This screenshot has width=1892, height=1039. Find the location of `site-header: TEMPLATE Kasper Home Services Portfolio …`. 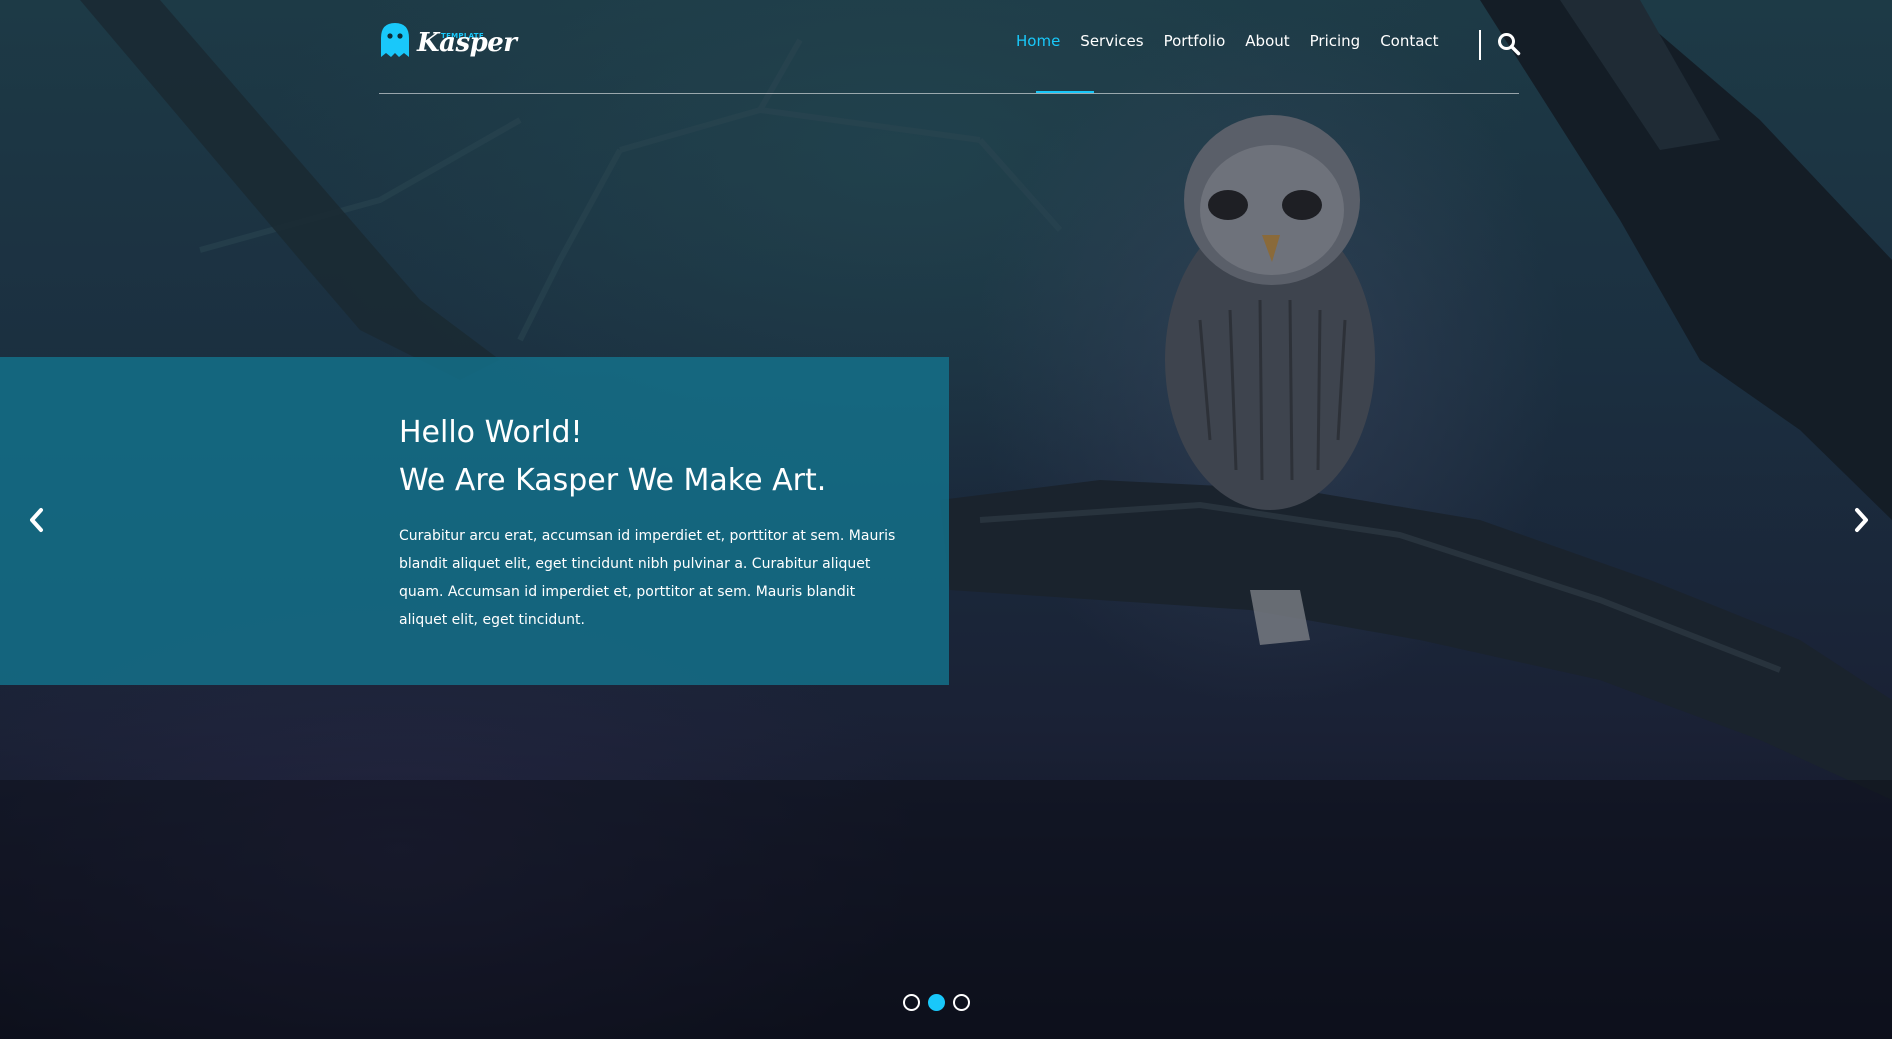

site-header: TEMPLATE Kasper Home Services Portfolio … is located at coordinates (950, 47).